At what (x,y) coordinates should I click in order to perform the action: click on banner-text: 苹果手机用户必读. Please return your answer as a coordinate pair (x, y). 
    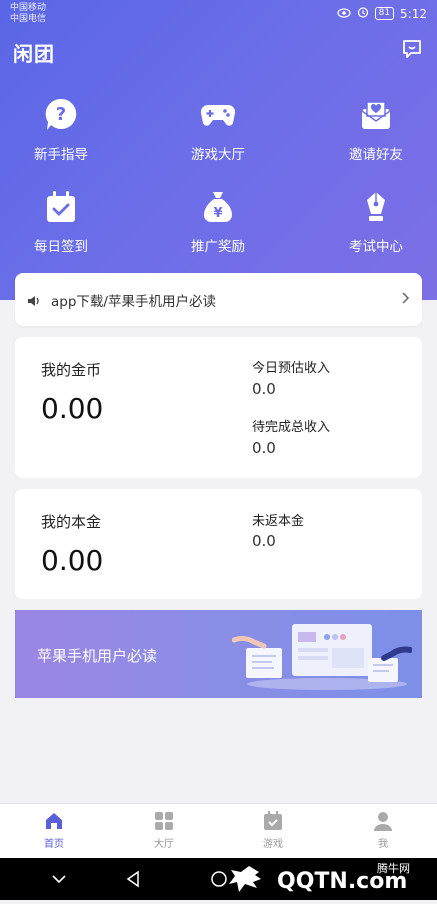
    Looking at the image, I should click on (97, 656).